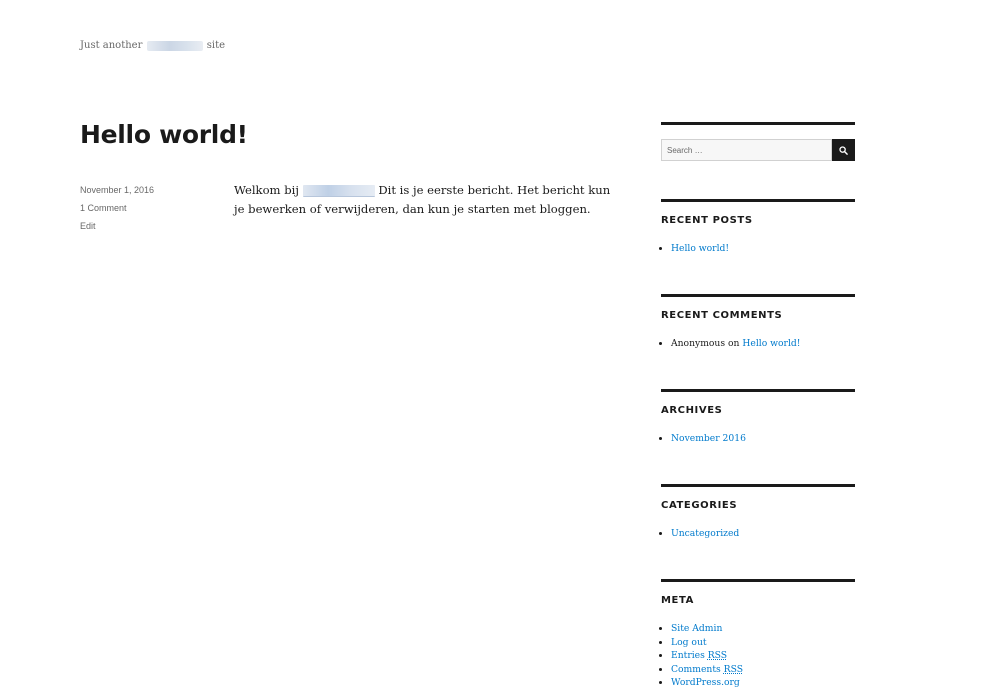 This screenshot has height=700, width=998. What do you see at coordinates (763, 534) in the screenshot?
I see `list-item: Uncategorized` at bounding box center [763, 534].